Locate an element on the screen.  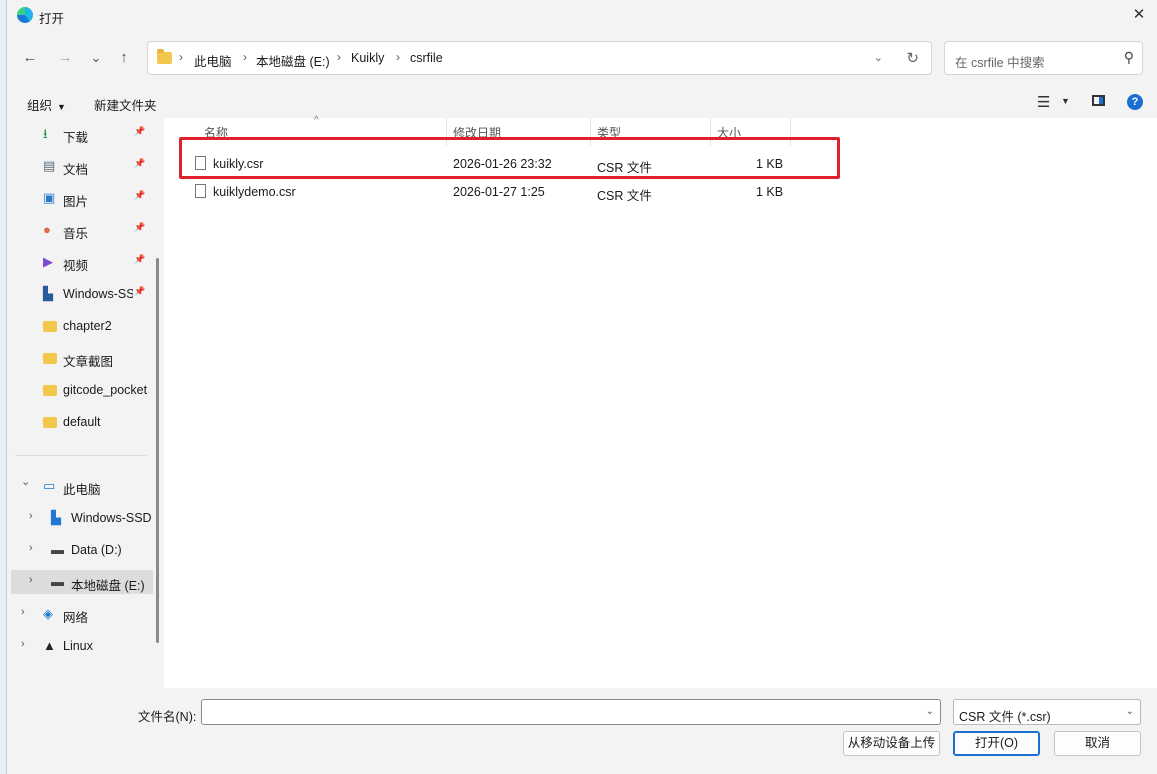
sidebar-item: 文章截图 is located at coordinates (82, 358).